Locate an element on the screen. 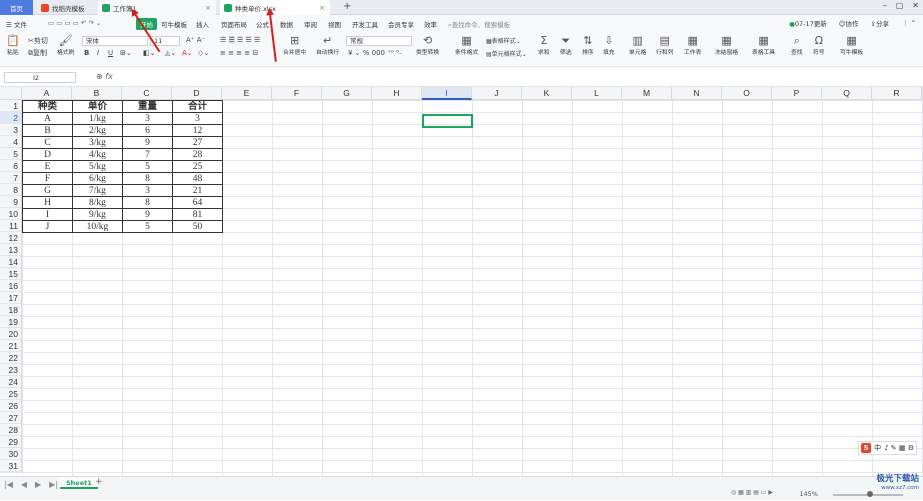  column-header: M is located at coordinates (647, 93).